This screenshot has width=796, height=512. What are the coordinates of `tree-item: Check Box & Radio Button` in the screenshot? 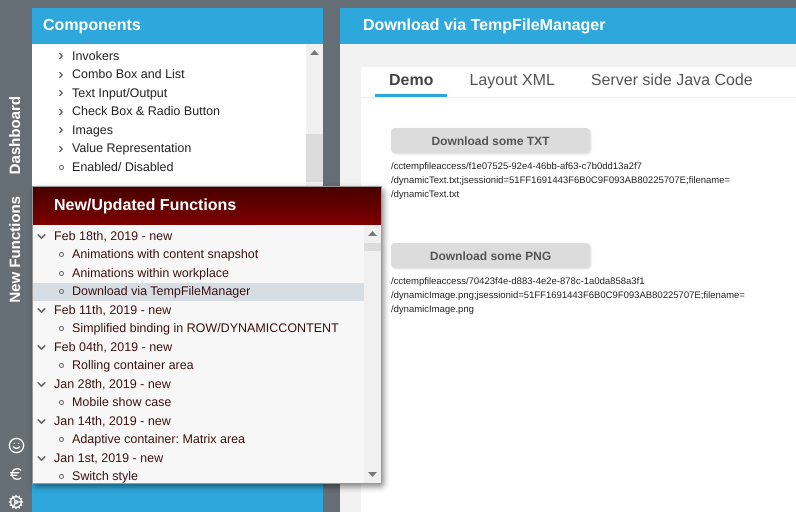 It's located at (169, 111).